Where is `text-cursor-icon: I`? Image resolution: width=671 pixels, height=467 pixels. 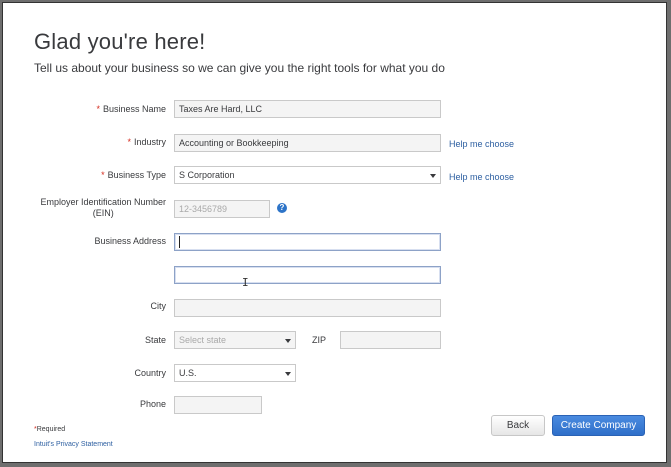 text-cursor-icon: I is located at coordinates (245, 282).